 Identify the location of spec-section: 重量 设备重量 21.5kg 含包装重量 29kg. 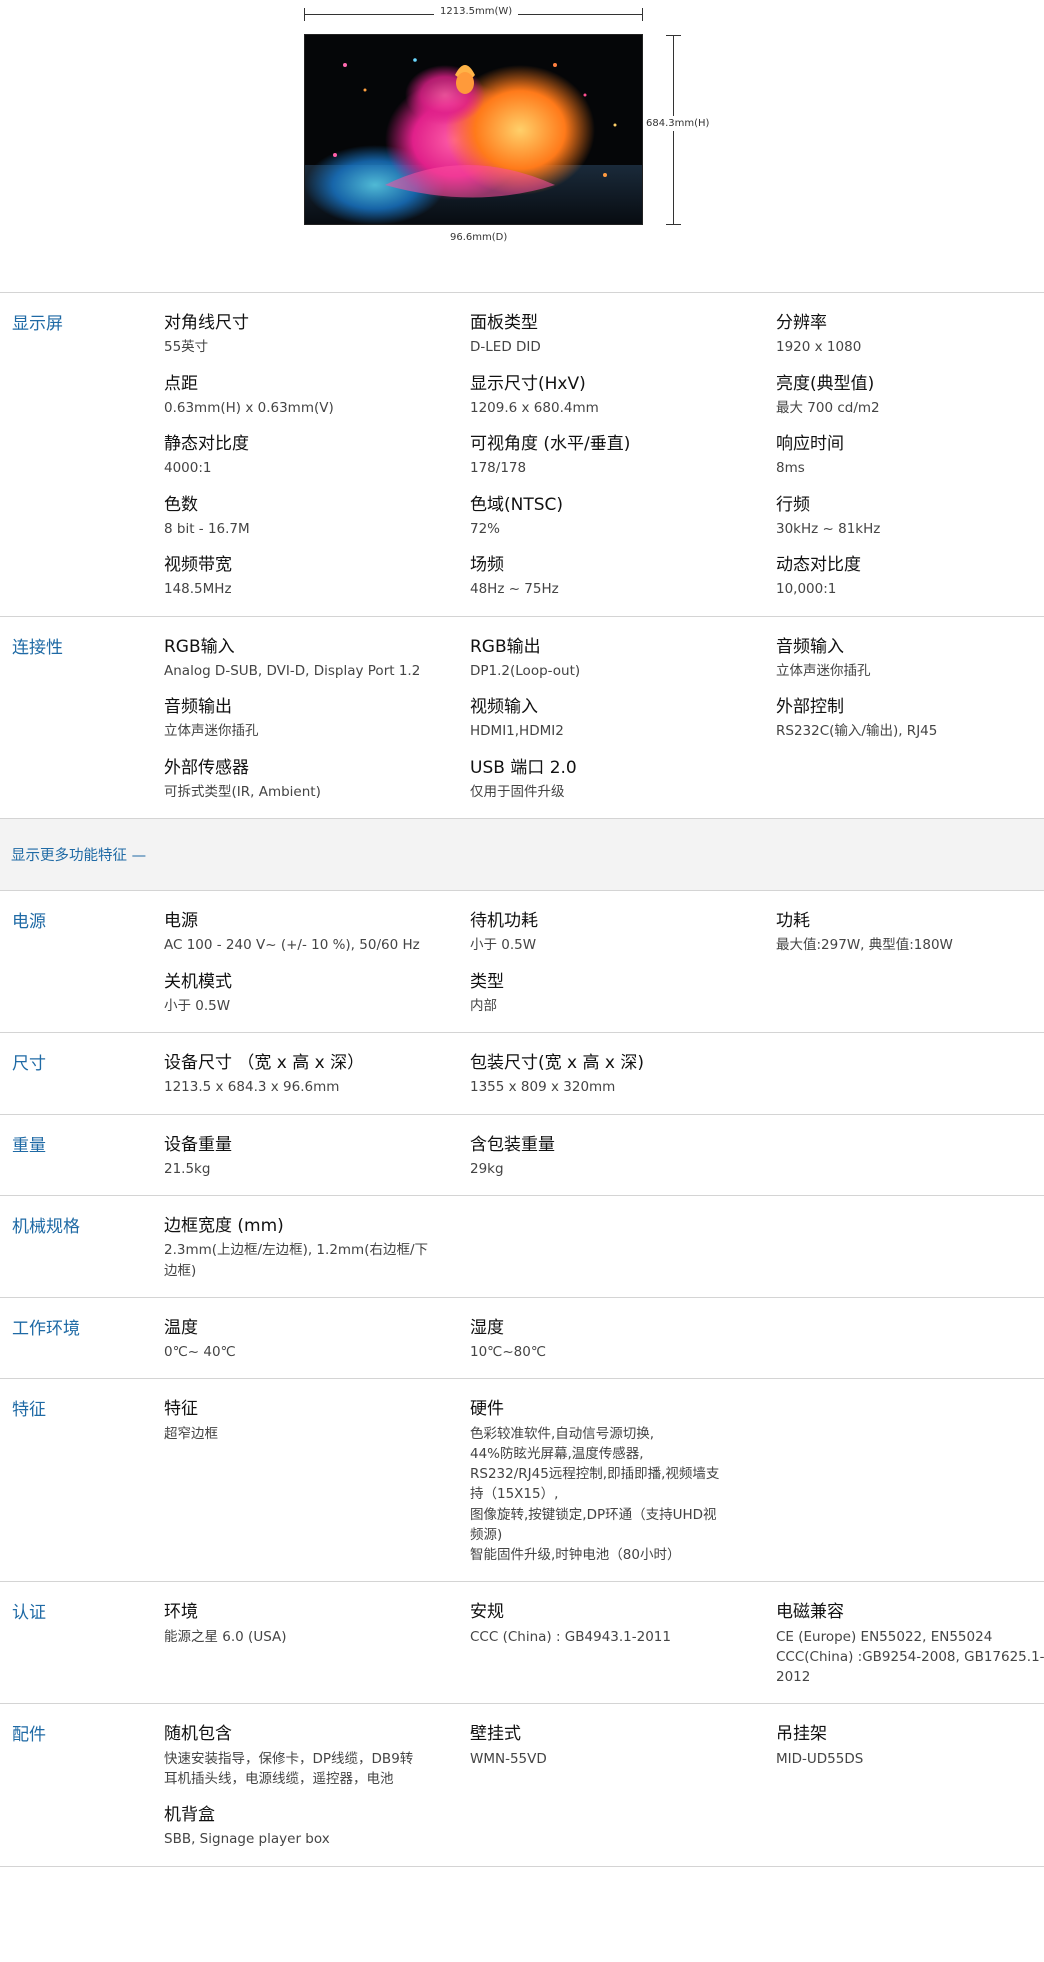
(522, 1154).